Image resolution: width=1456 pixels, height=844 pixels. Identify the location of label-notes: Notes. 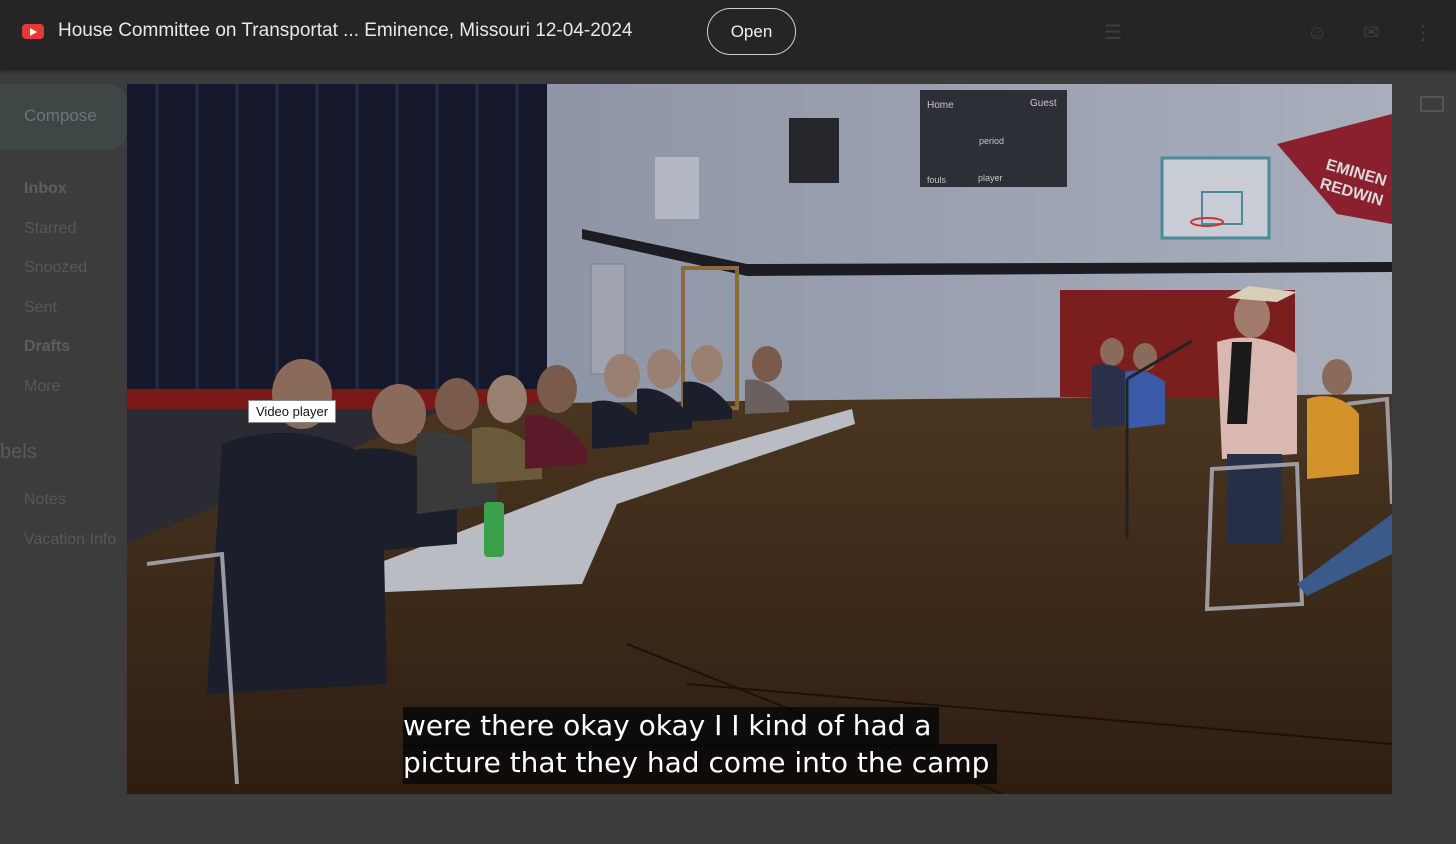
(45, 499).